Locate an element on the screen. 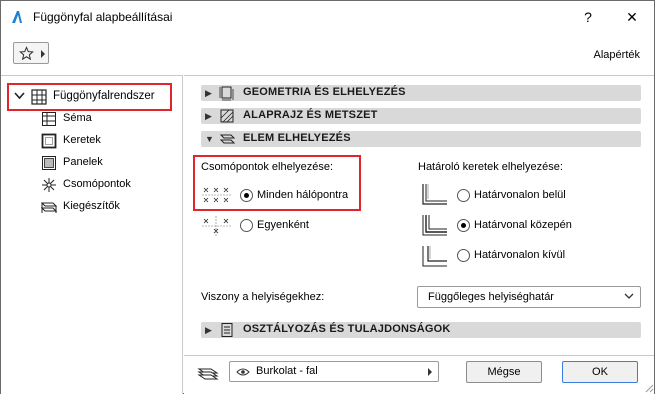 The width and height of the screenshot is (655, 394). section-geometry: ▶ GEOMETRIA ÉS ELHELYEZÉS is located at coordinates (421, 93).